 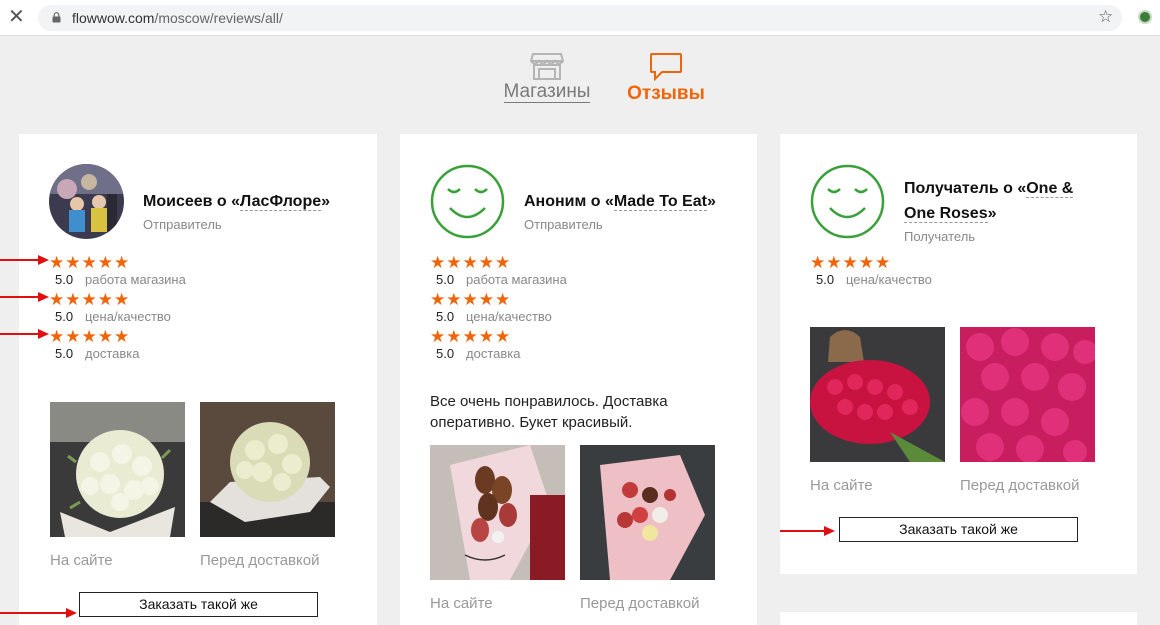 I want to click on reviewer-title: Аноним о «Made To Eat», so click(x=620, y=202).